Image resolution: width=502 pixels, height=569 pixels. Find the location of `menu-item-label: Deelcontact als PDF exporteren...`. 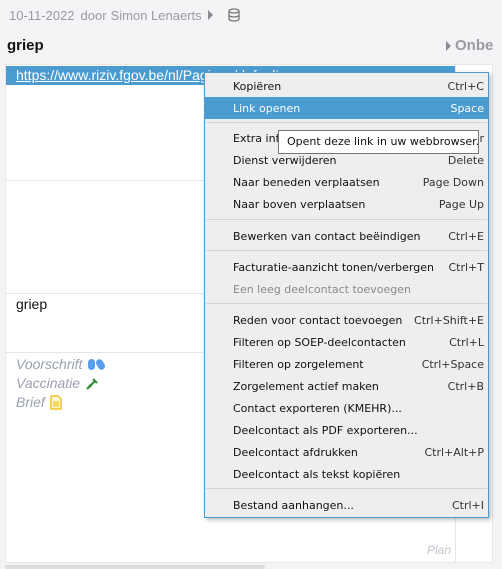

menu-item-label: Deelcontact als PDF exporteren... is located at coordinates (325, 430).